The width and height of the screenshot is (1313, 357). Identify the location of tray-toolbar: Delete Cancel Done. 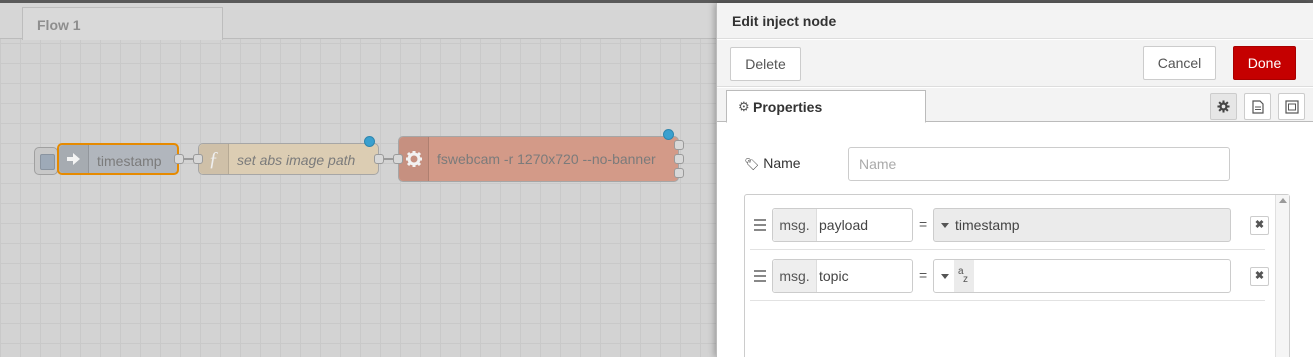
(1015, 63).